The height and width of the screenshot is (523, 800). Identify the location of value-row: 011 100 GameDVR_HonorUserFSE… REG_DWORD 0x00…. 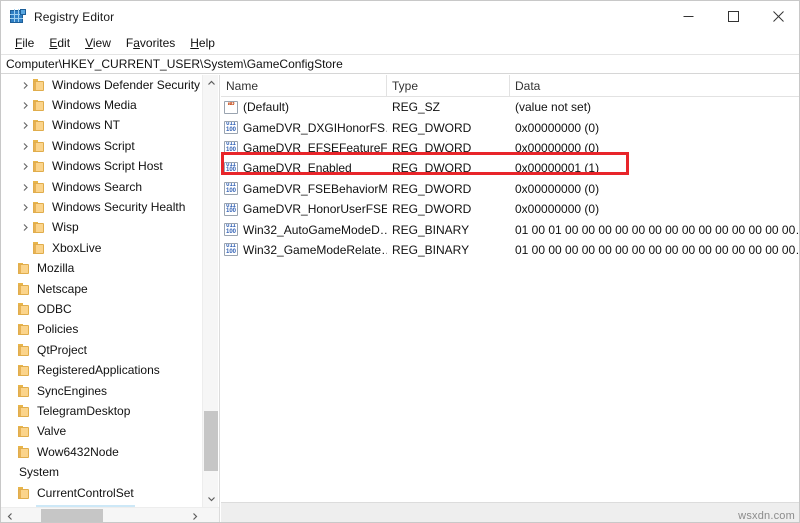
(510, 209).